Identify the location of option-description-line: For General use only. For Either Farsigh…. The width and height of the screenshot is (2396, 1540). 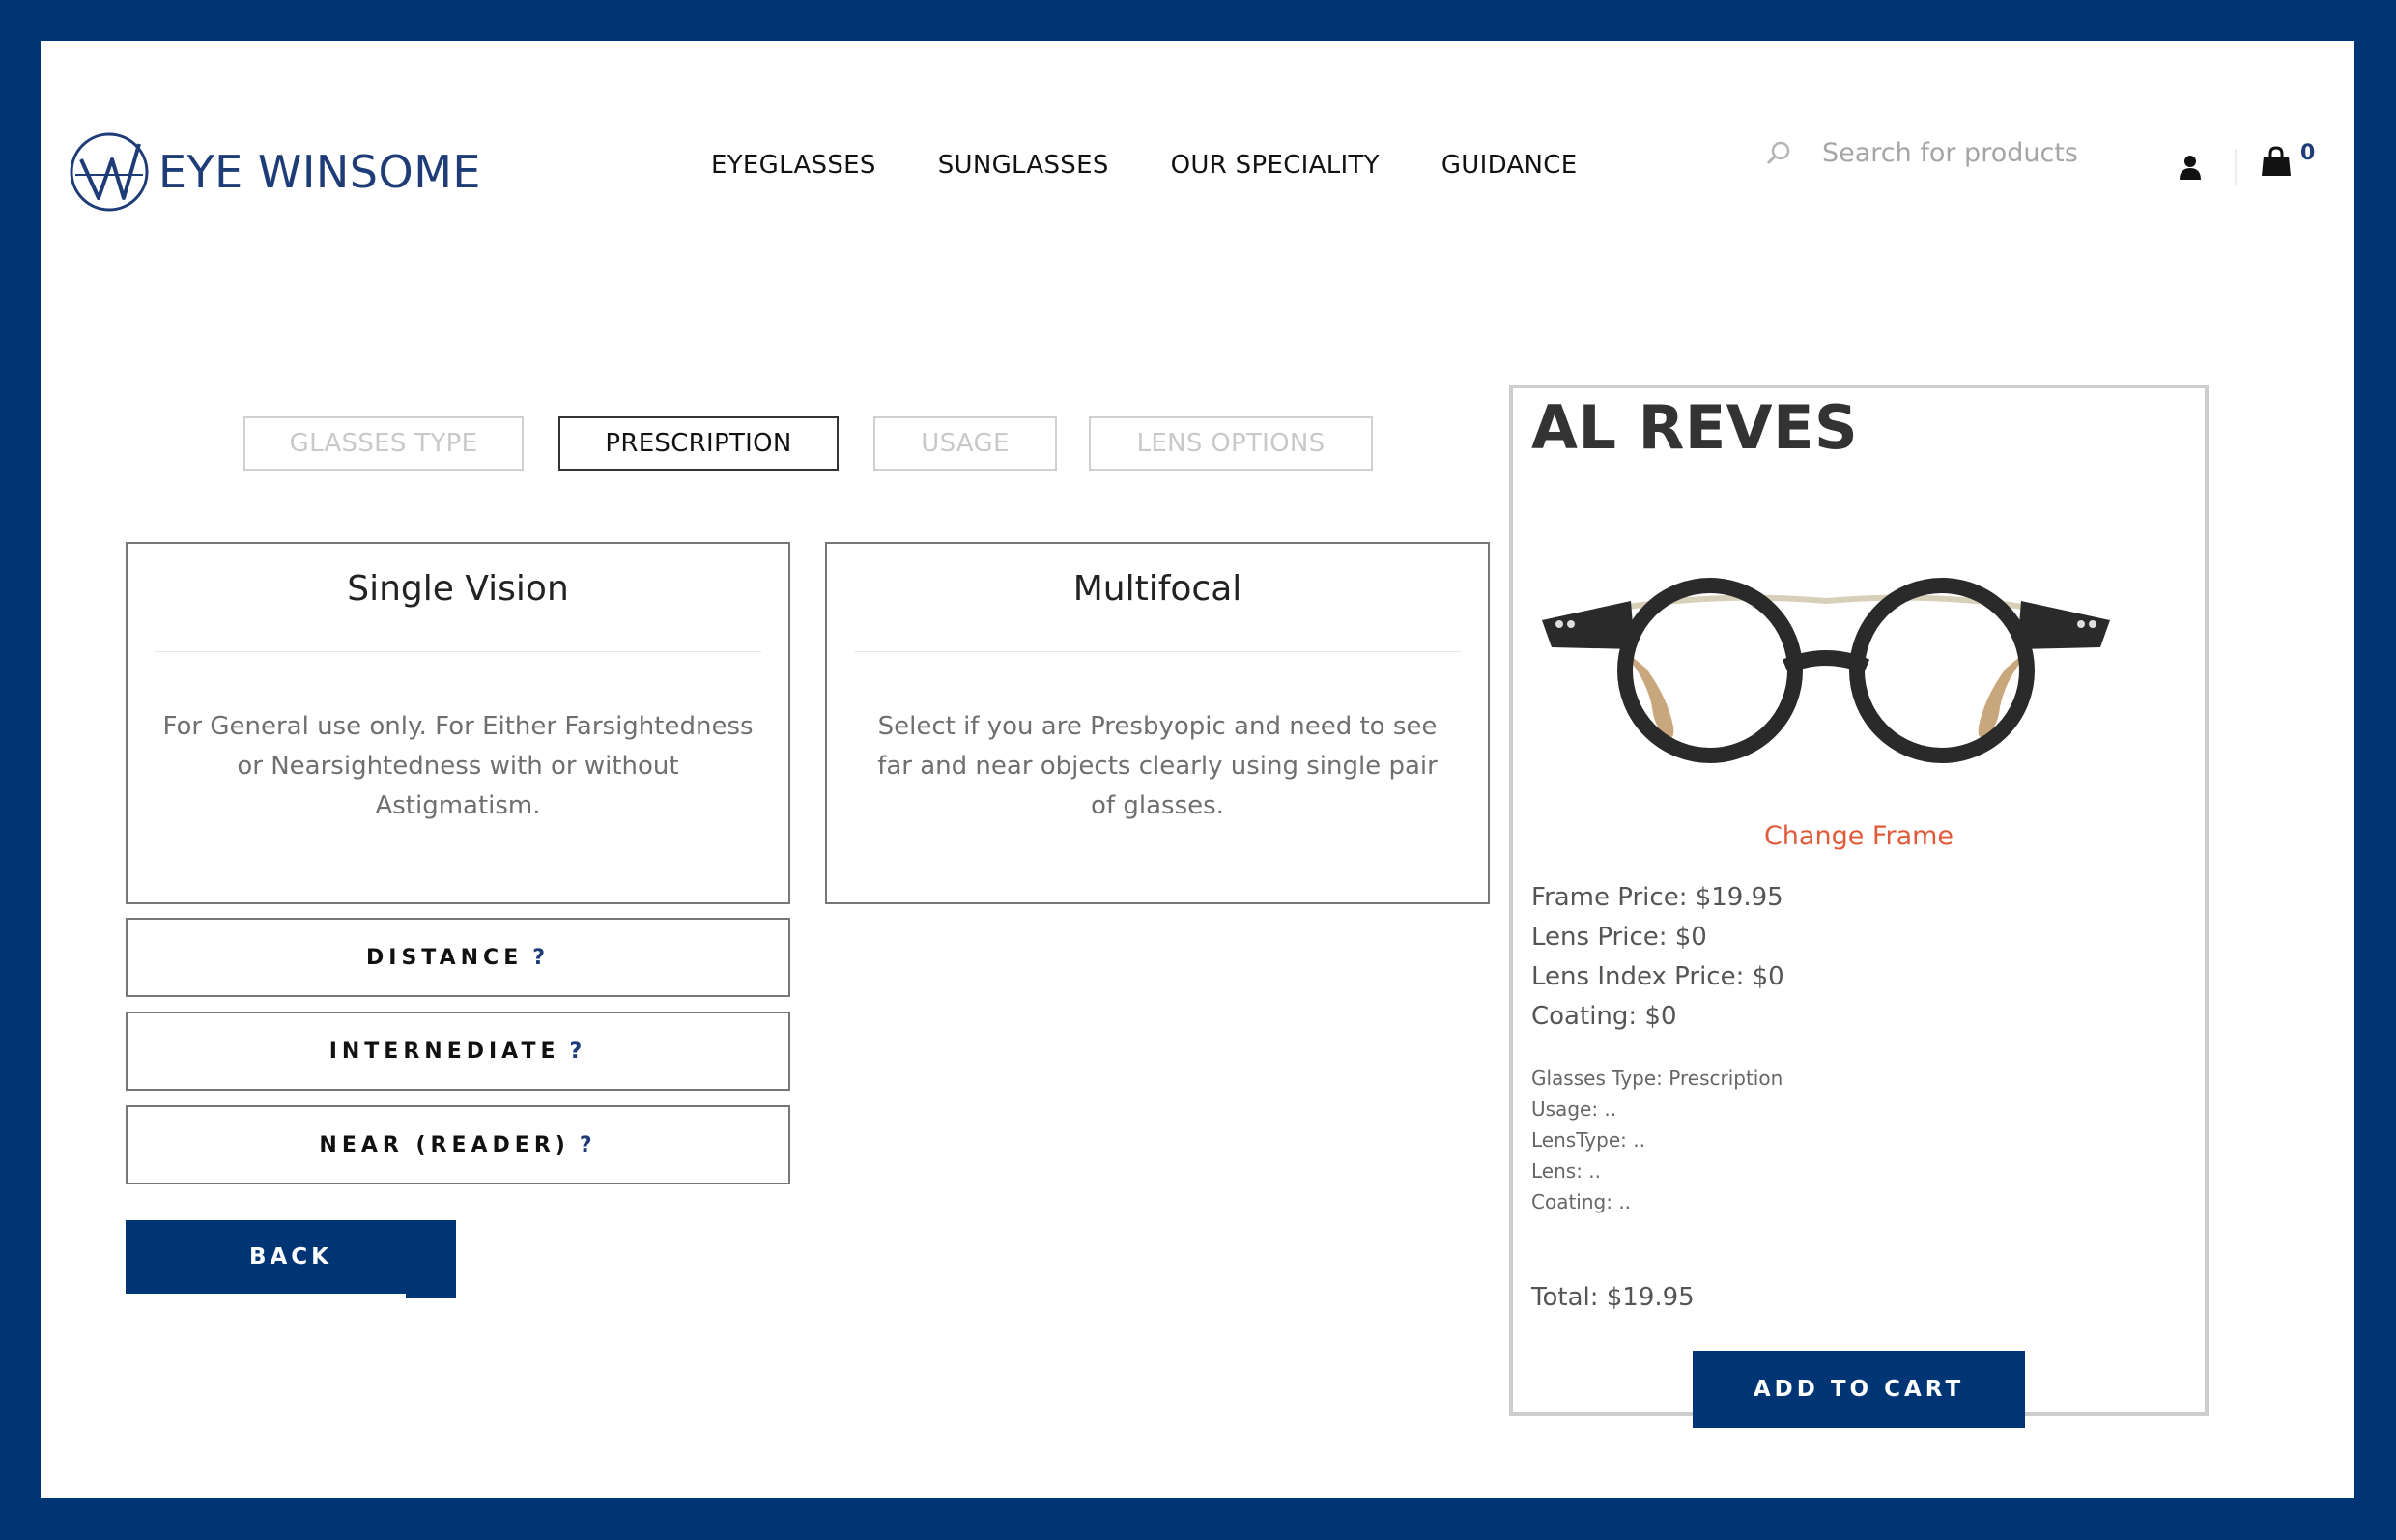
(458, 726).